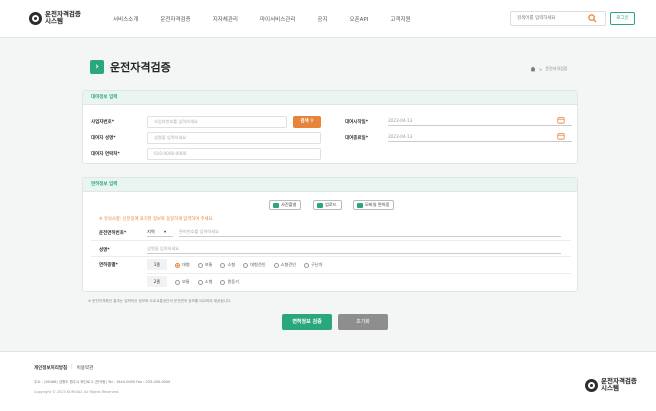 Image resolution: width=656 pixels, height=411 pixels. Describe the element at coordinates (182, 282) in the screenshot. I see `radio-class2-normal: 보통` at that location.